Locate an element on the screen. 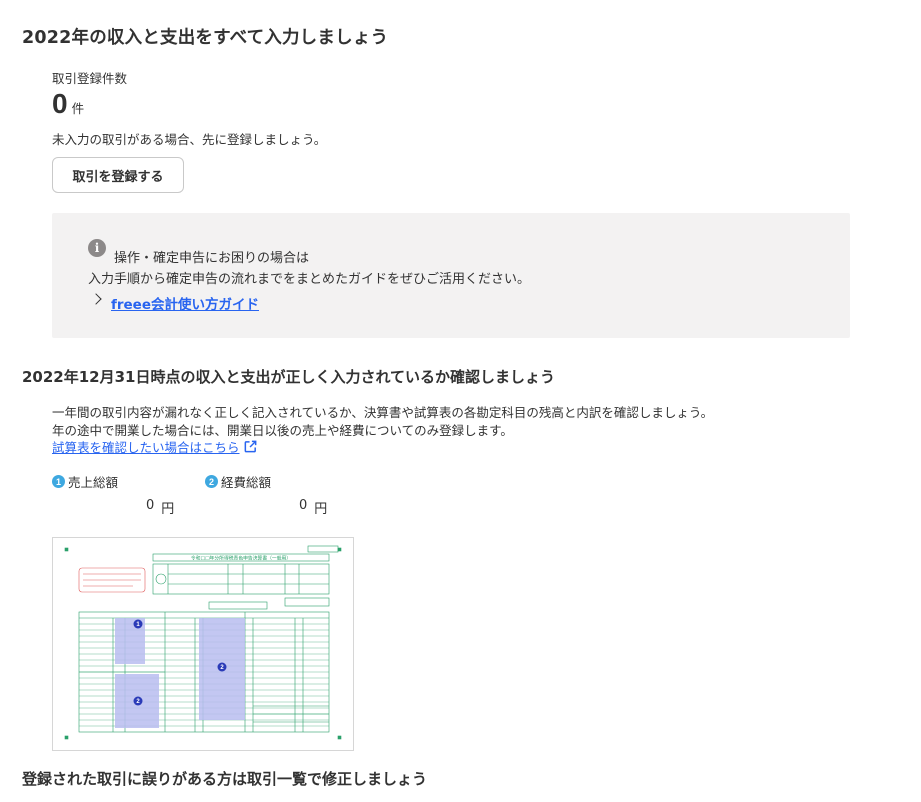  usage-guide-link: freee会計使い方ガイド is located at coordinates (185, 303).